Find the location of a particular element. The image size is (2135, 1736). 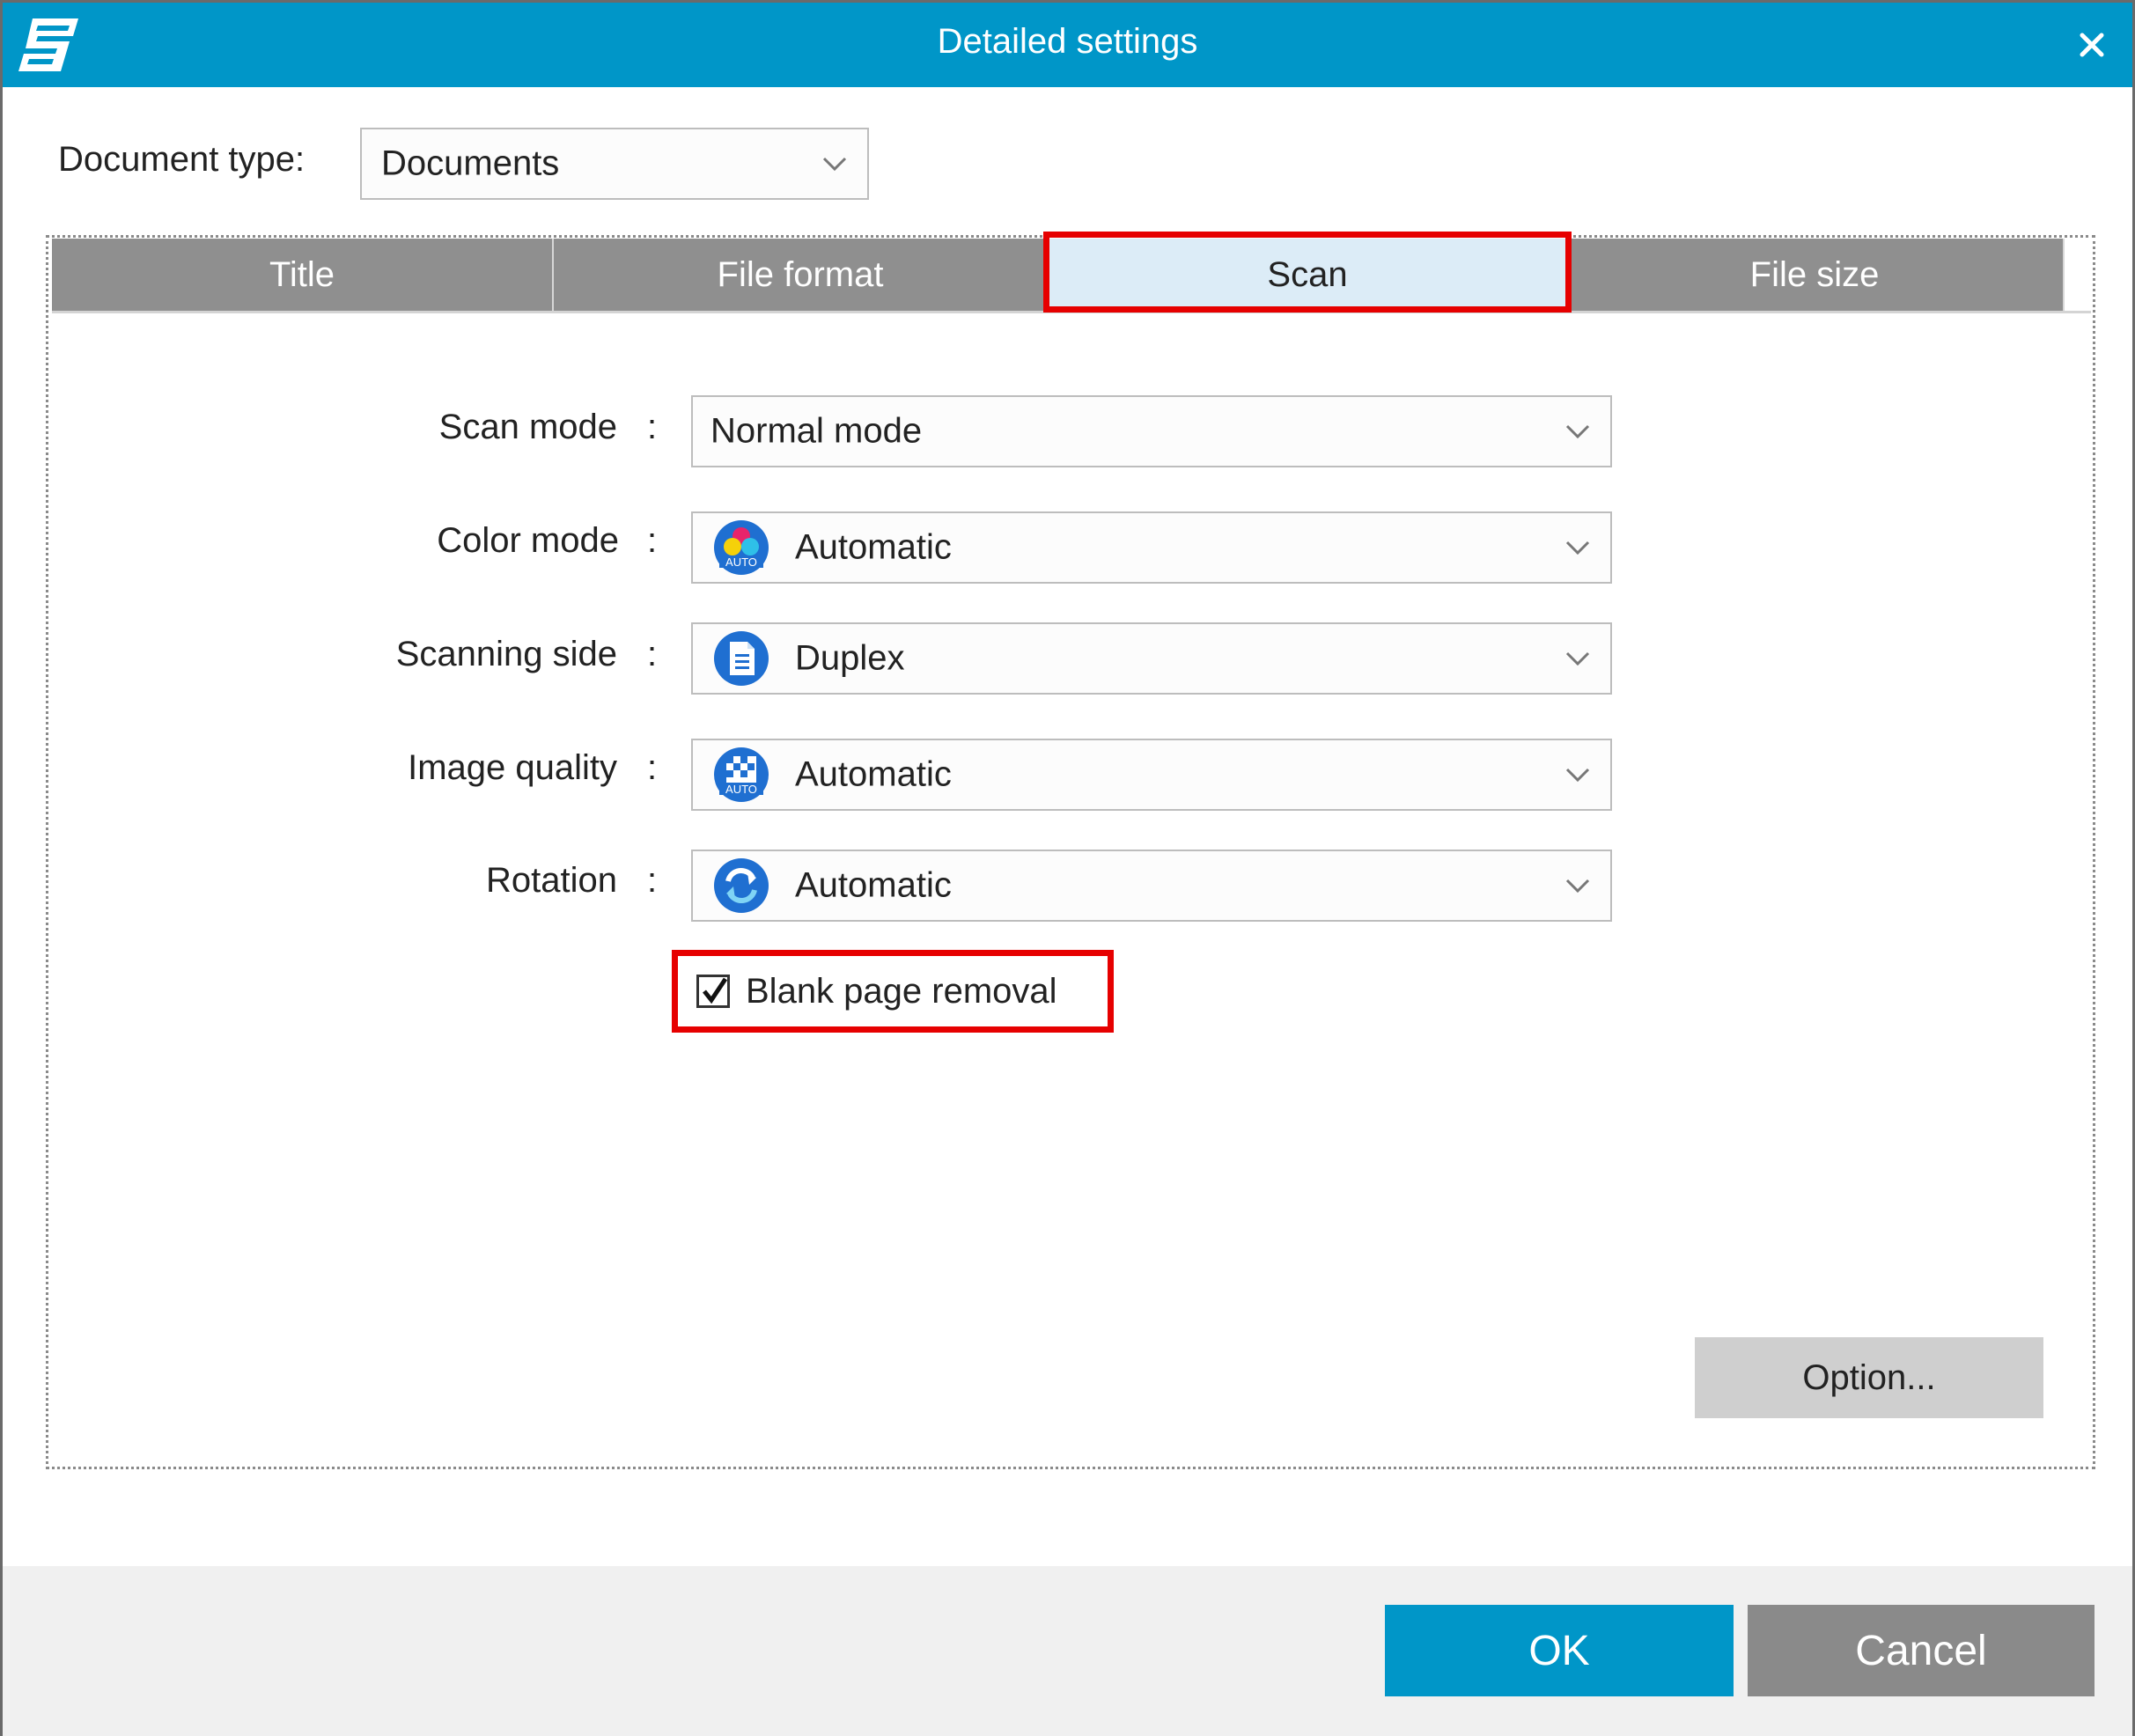

highlight-blank-page-removal is located at coordinates (893, 991).